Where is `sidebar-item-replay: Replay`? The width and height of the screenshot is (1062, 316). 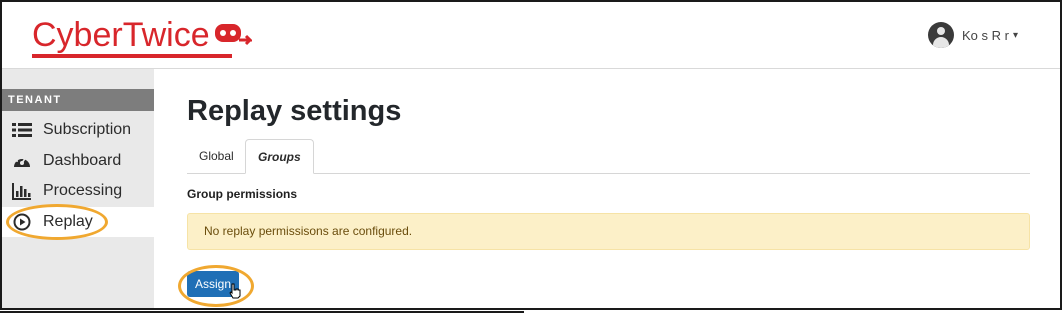 sidebar-item-replay: Replay is located at coordinates (78, 222).